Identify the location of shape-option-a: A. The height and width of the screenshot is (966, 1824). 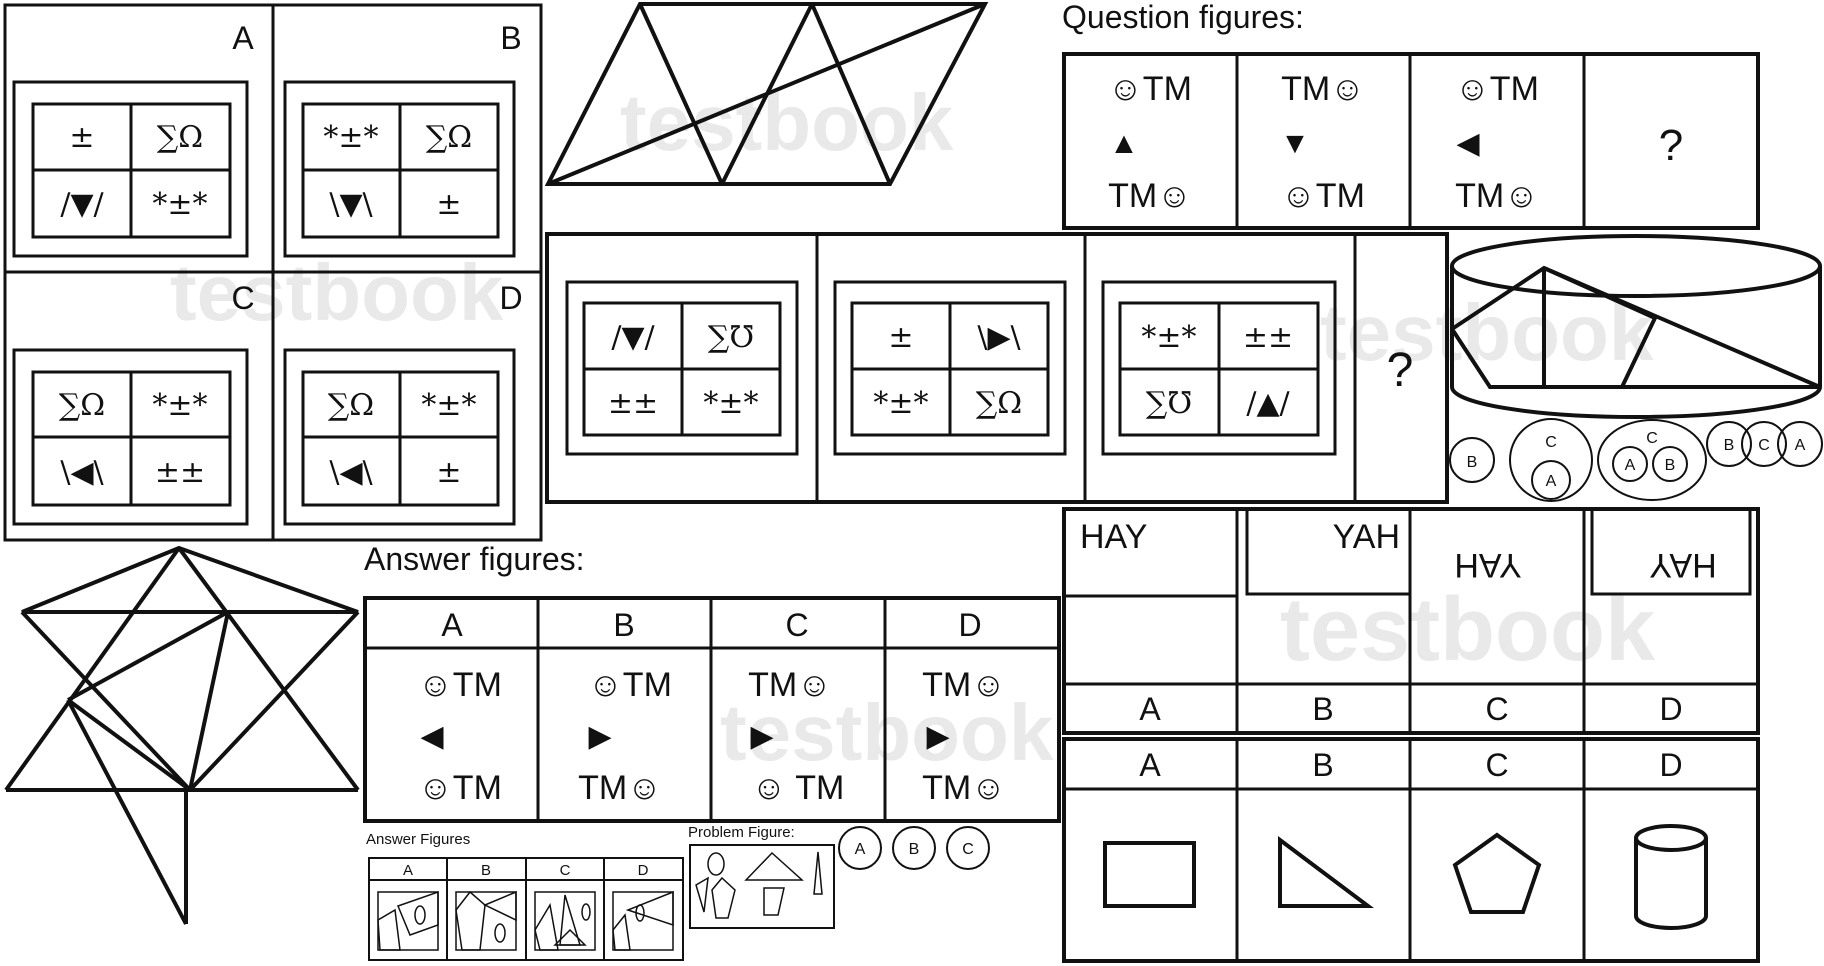
(1149, 827).